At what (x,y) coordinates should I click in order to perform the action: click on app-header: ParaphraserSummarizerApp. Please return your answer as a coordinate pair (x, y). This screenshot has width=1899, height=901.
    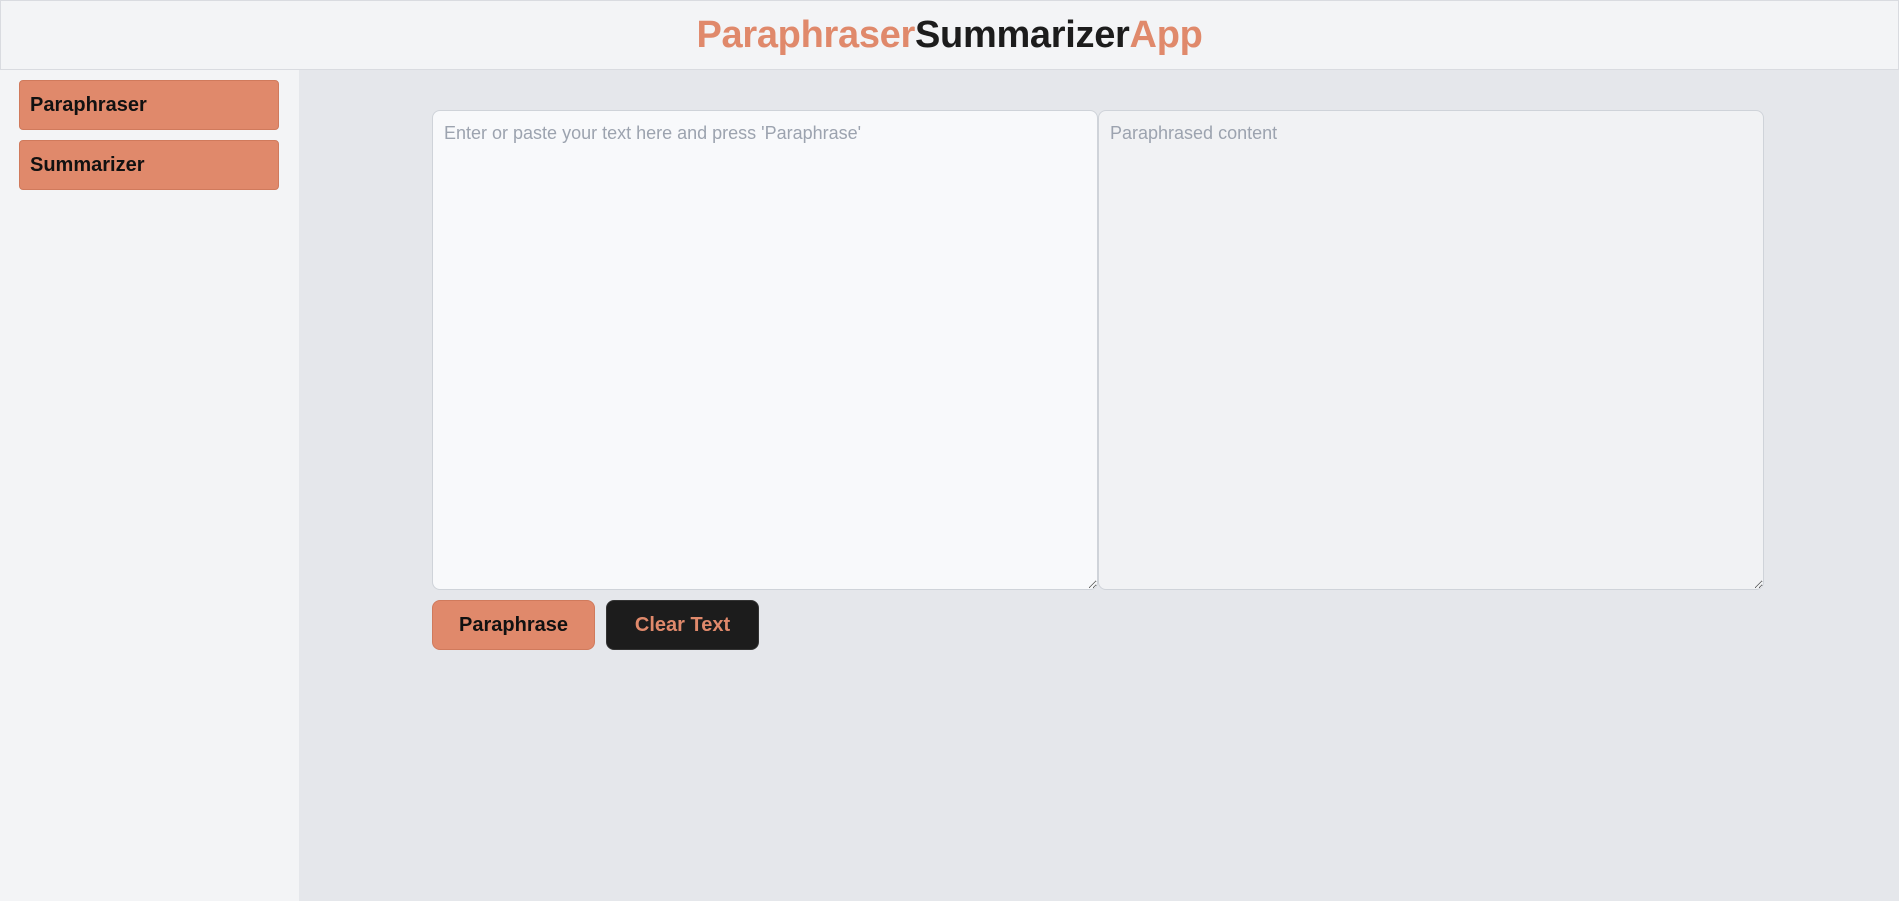
    Looking at the image, I should click on (949, 35).